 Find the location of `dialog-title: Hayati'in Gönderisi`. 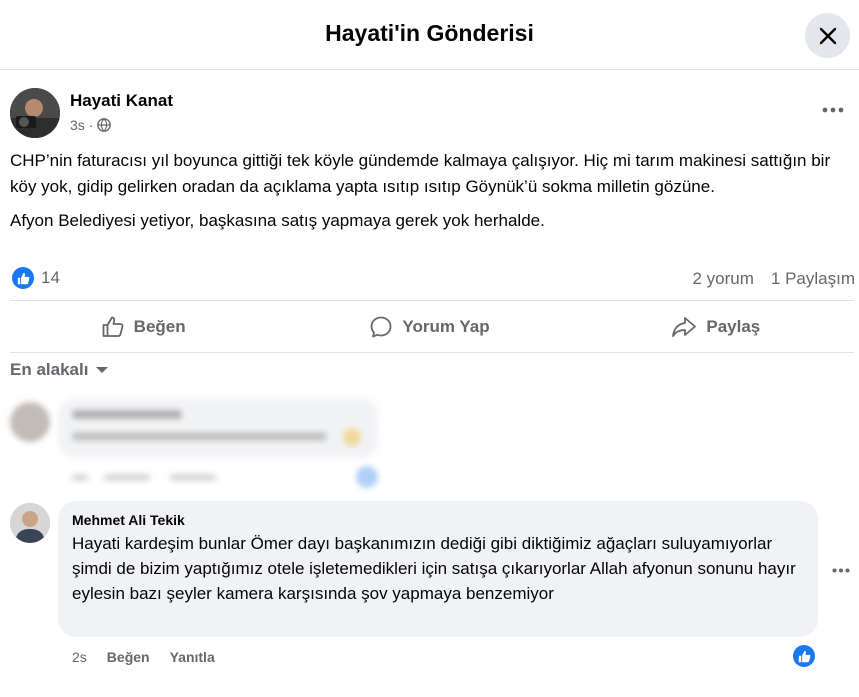

dialog-title: Hayati'in Gönderisi is located at coordinates (429, 33).